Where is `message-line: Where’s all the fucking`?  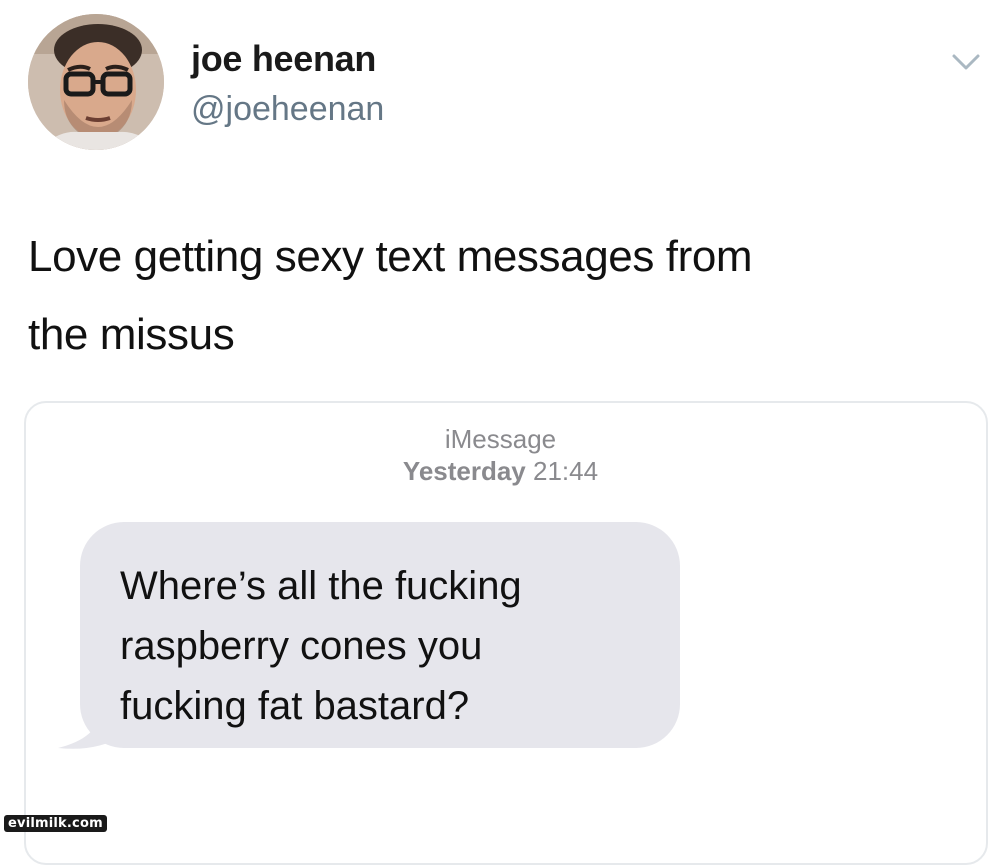 message-line: Where’s all the fucking is located at coordinates (321, 586).